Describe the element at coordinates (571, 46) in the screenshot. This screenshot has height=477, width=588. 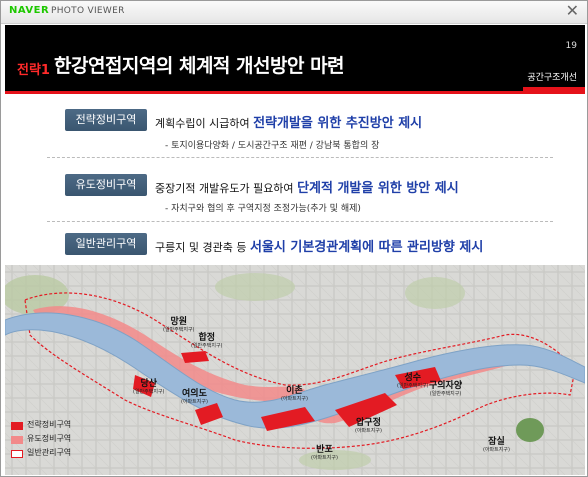
I see `page-number: 19` at that location.